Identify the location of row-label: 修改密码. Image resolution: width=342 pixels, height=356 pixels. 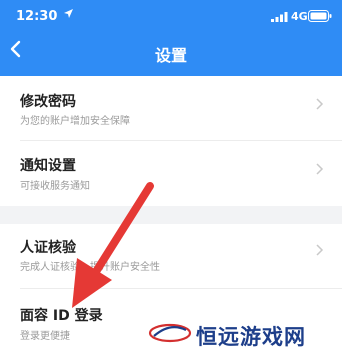
(48, 102).